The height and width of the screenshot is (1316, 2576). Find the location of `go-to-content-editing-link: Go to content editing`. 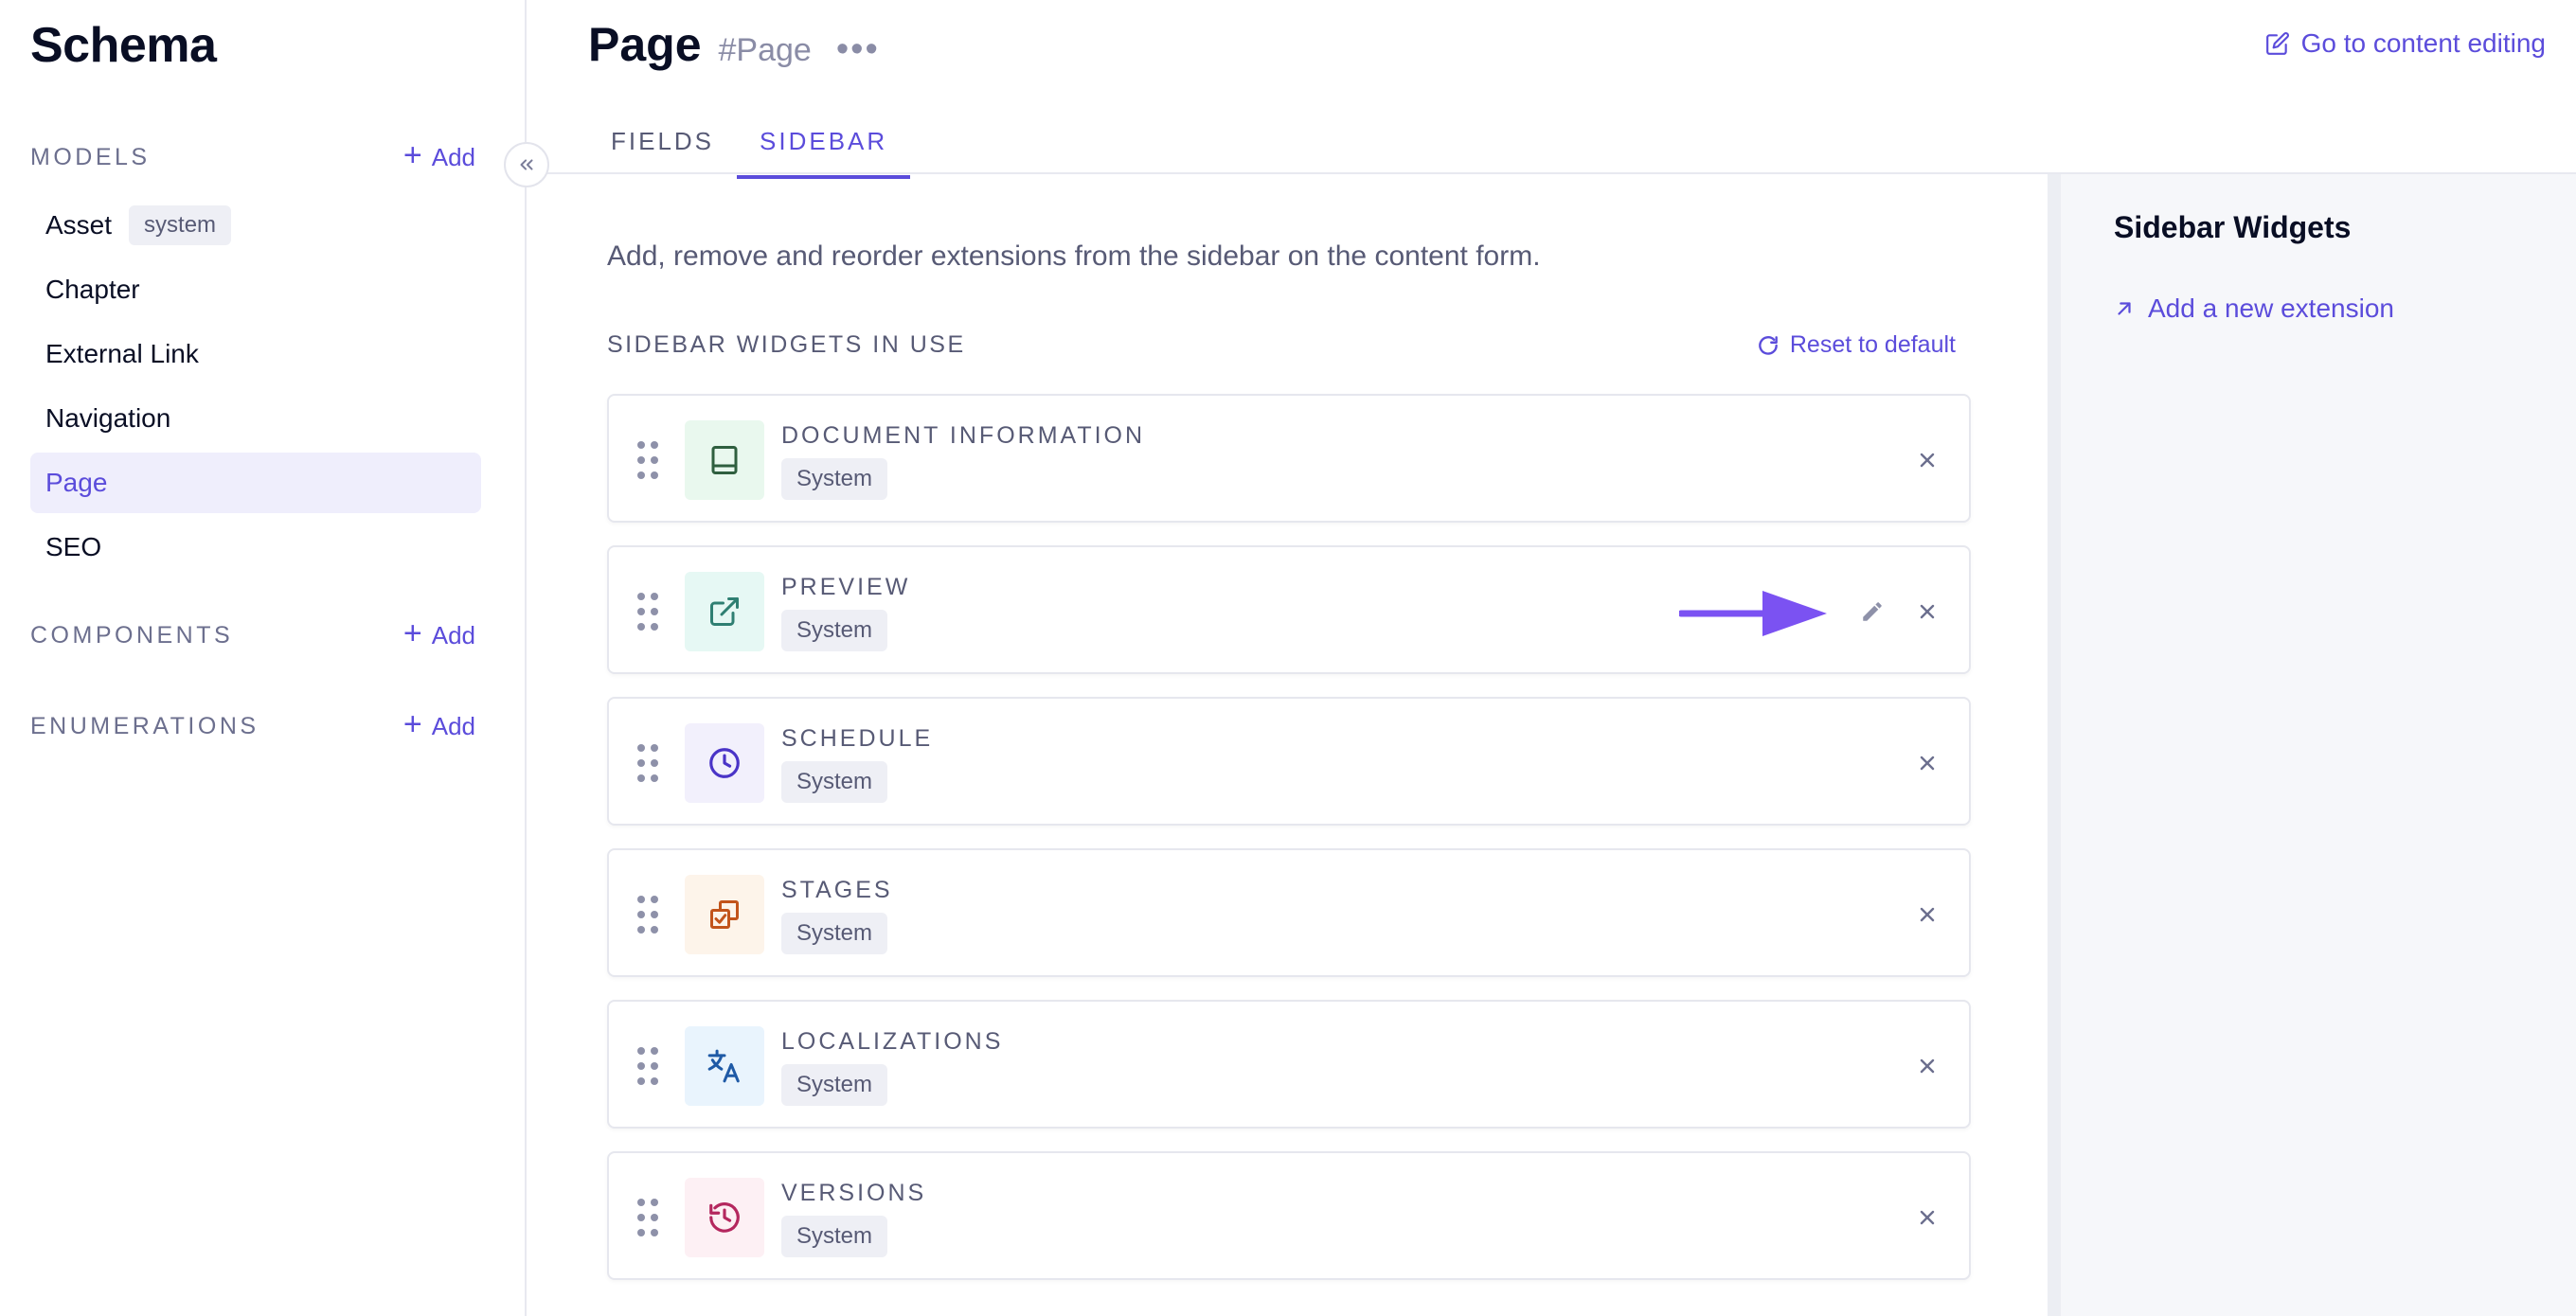

go-to-content-editing-link: Go to content editing is located at coordinates (2405, 43).